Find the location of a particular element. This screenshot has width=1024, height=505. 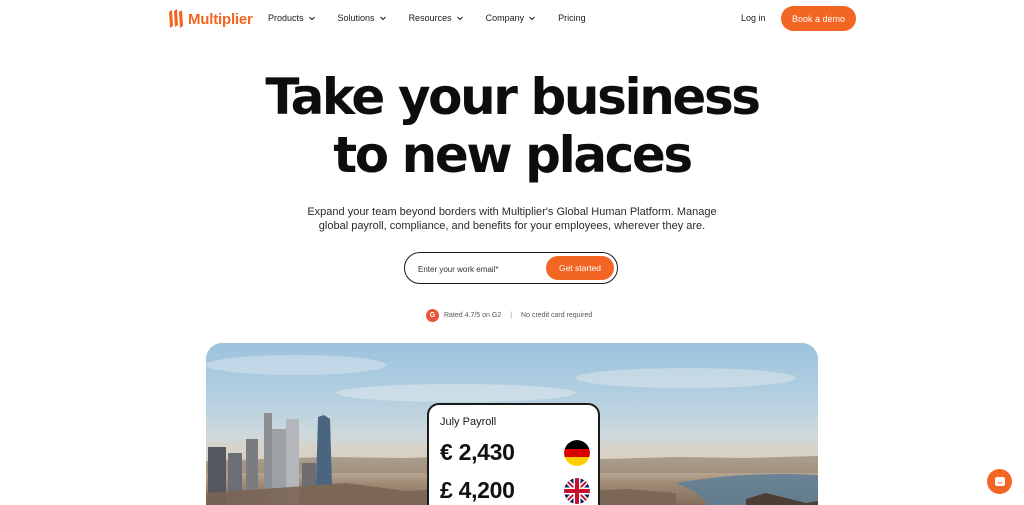

nav-item-label: Pricing is located at coordinates (572, 18).